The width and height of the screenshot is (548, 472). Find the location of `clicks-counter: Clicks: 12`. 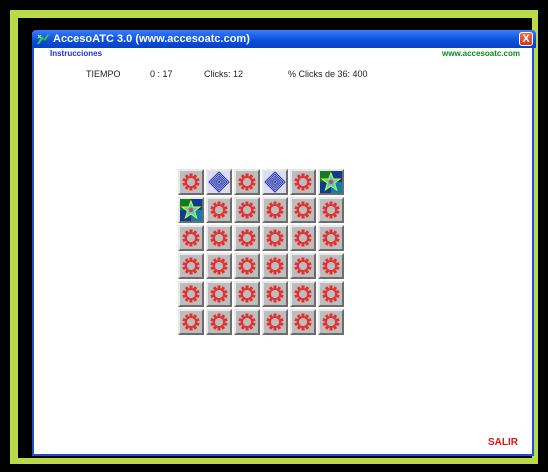

clicks-counter: Clicks: 12 is located at coordinates (224, 74).